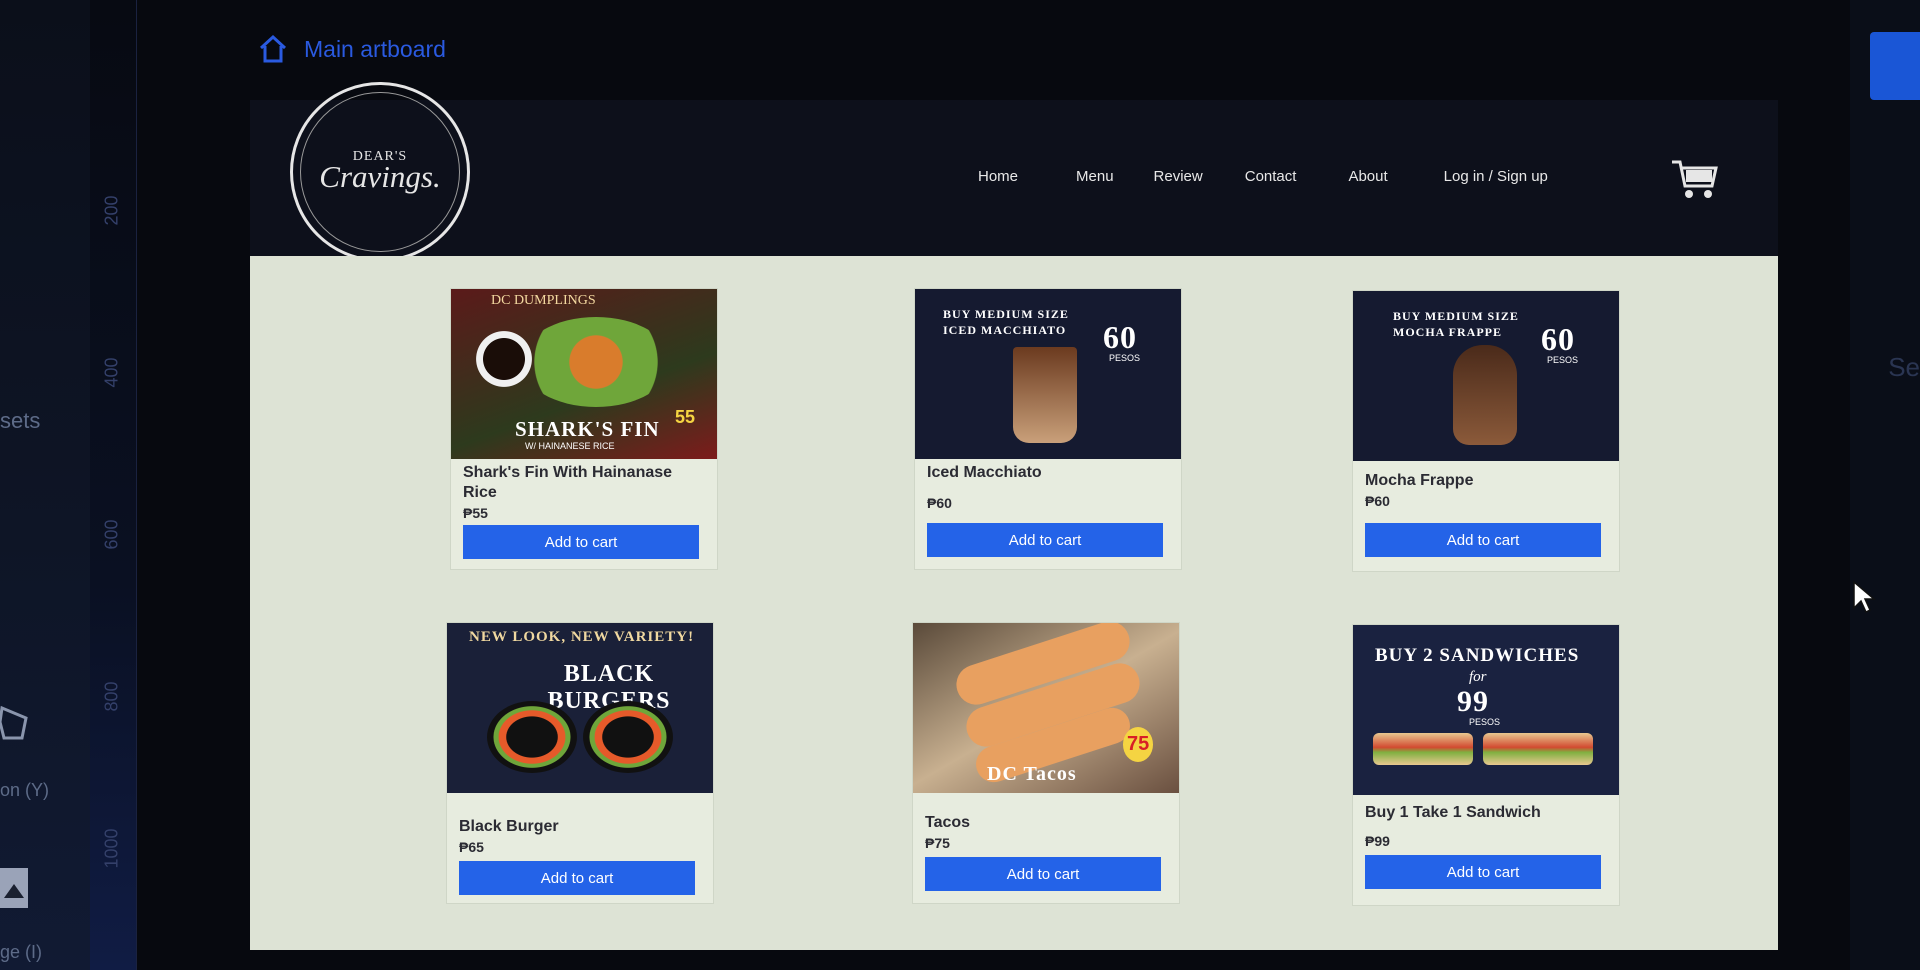  What do you see at coordinates (685, 417) in the screenshot?
I see `image-price-tag: 55` at bounding box center [685, 417].